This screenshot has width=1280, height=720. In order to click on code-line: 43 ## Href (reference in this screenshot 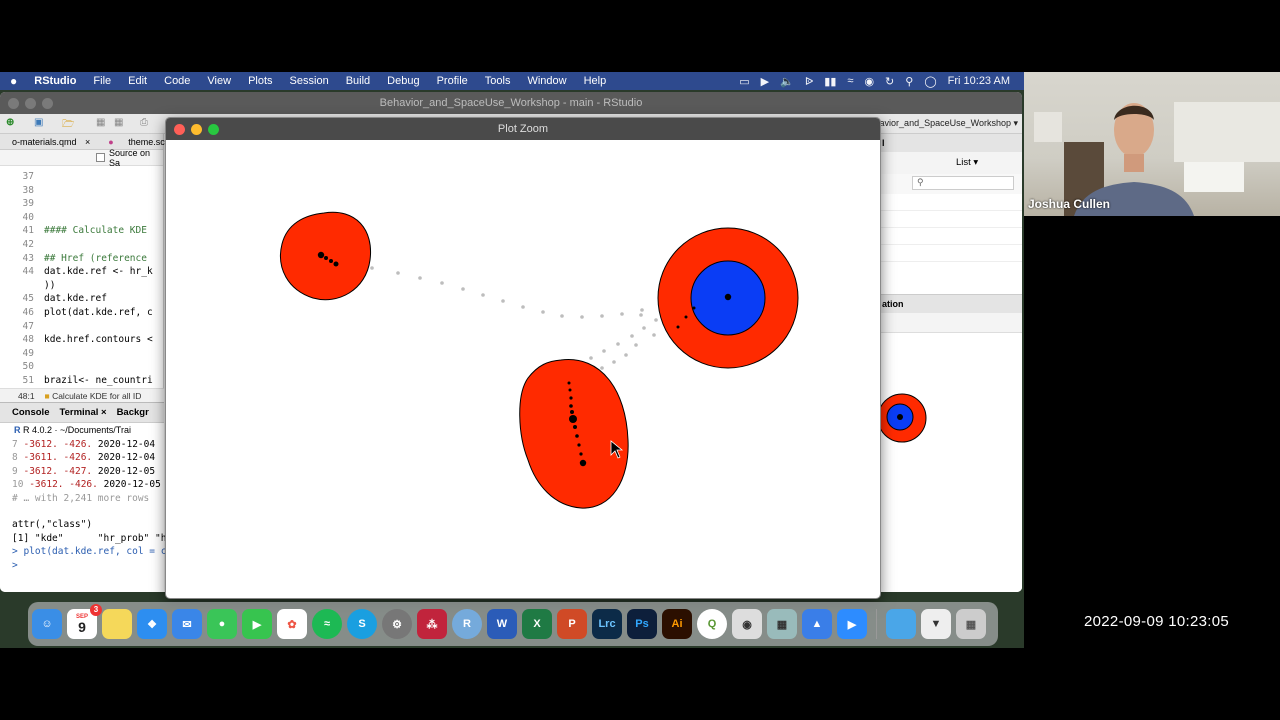, I will do `click(81, 259)`.